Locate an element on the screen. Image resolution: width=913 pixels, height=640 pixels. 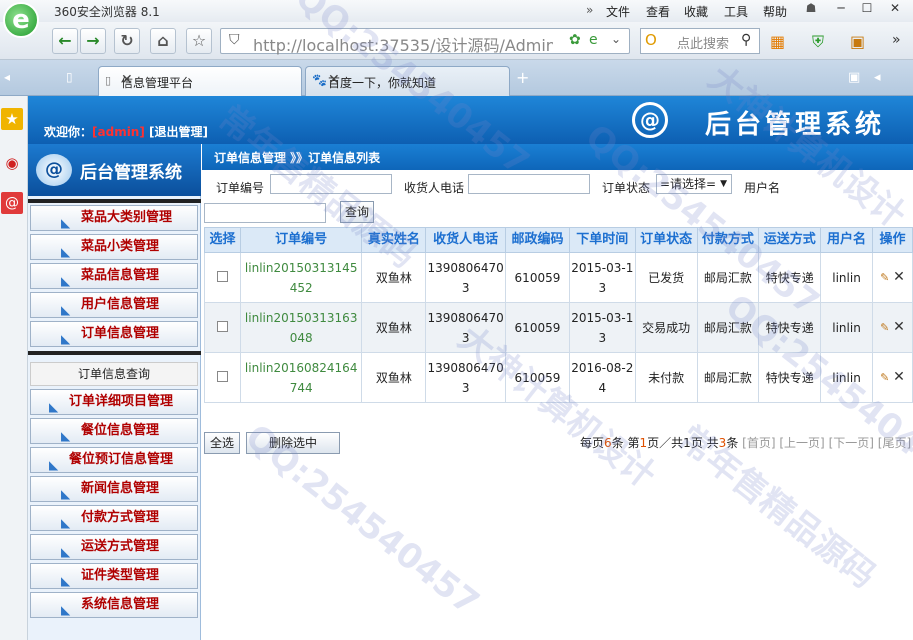
menu-payment-method: ◣ 付款方式管理 is located at coordinates (114, 518).